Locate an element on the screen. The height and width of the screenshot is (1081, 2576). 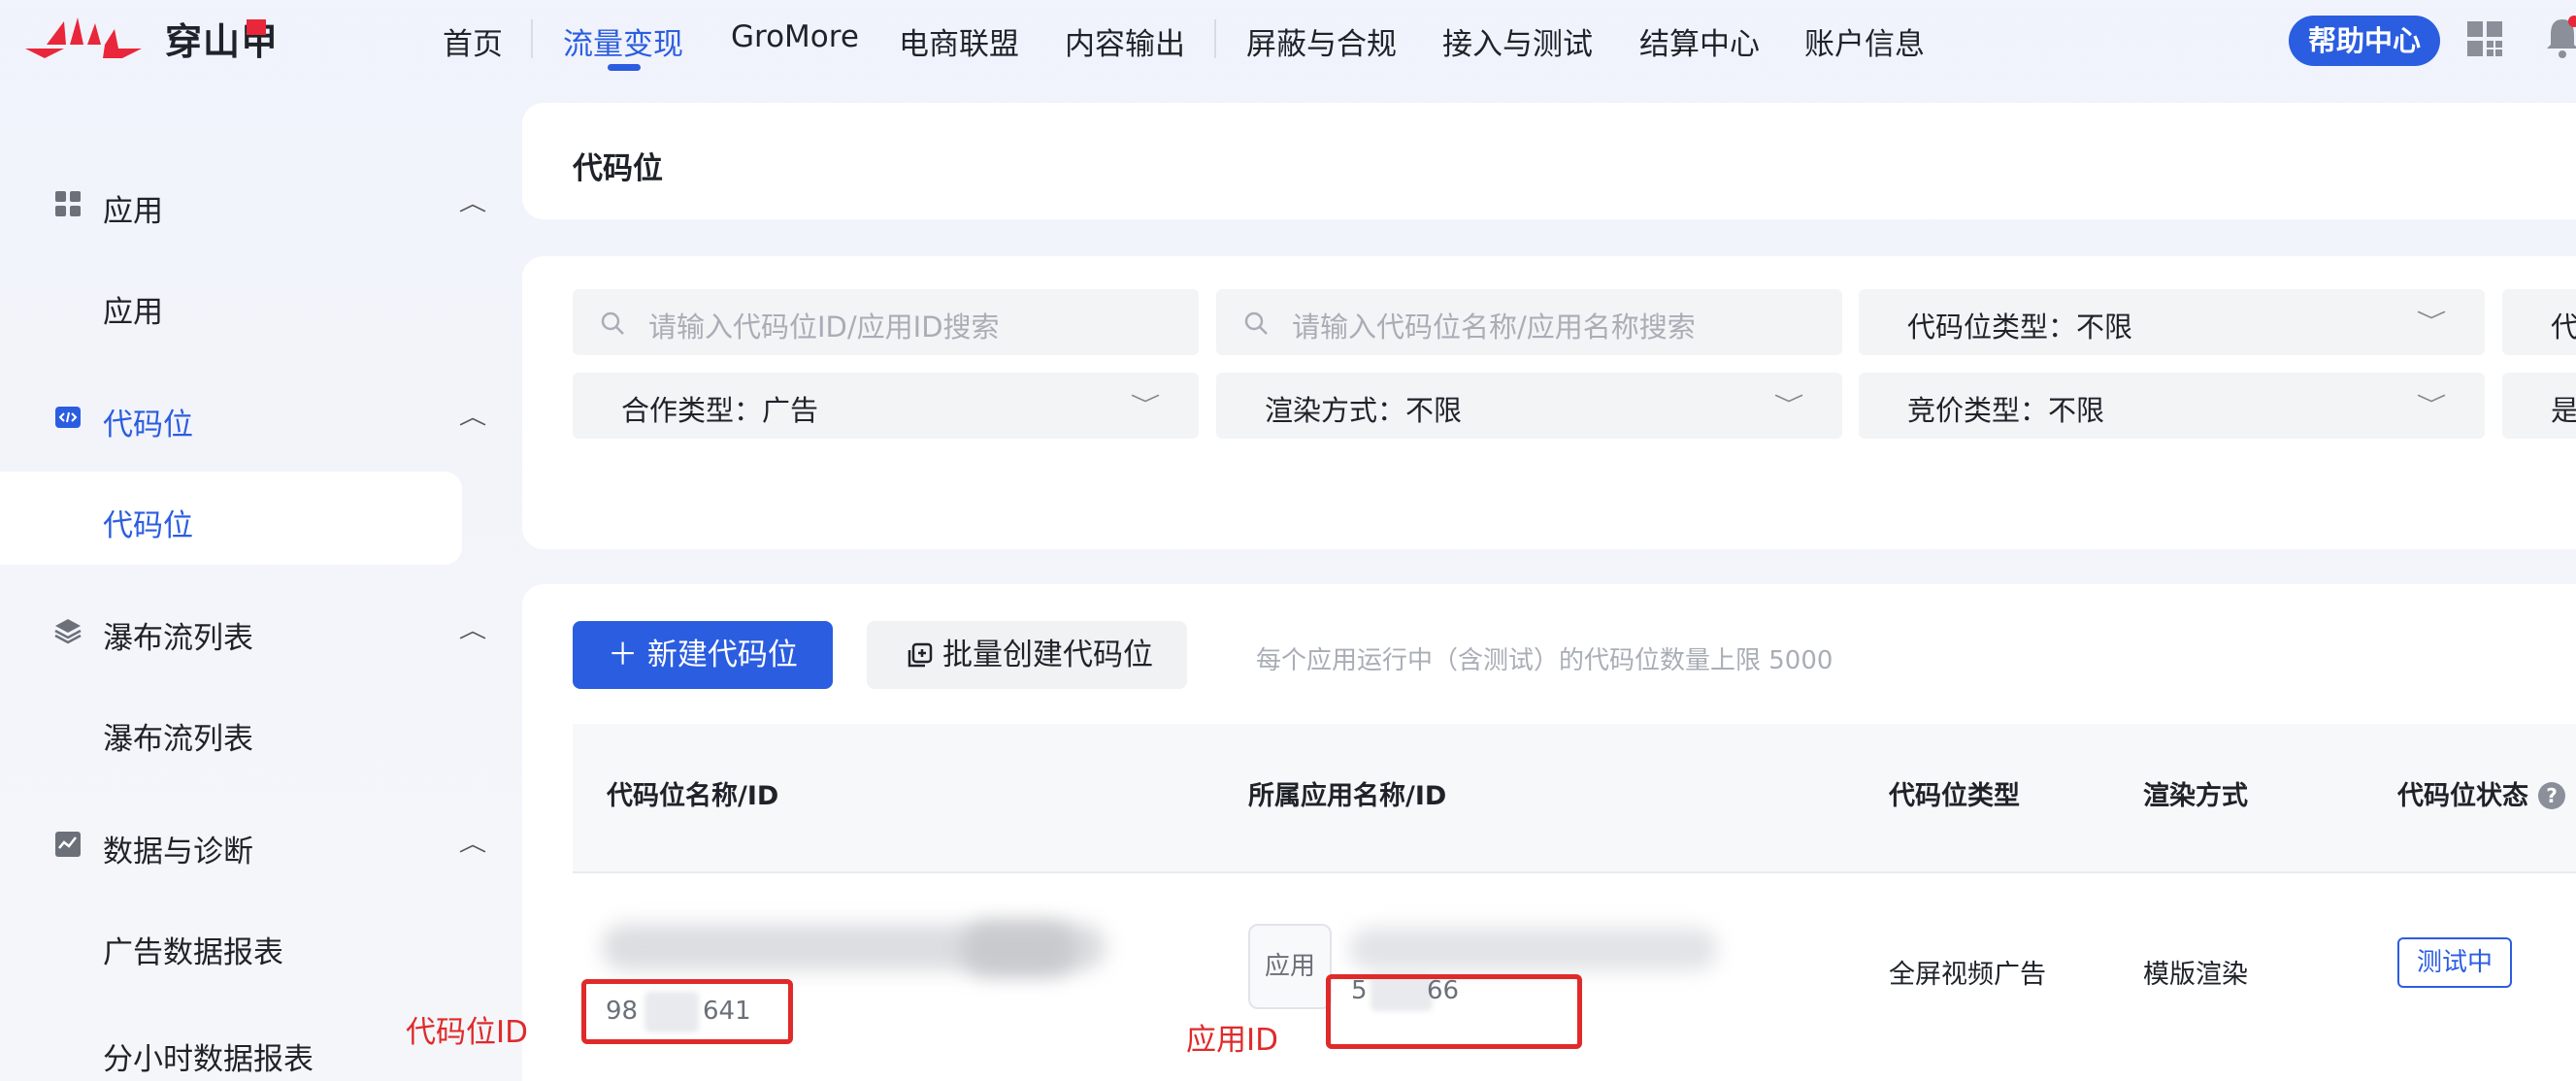
app-icon-placeholder: 应用 is located at coordinates (1290, 966).